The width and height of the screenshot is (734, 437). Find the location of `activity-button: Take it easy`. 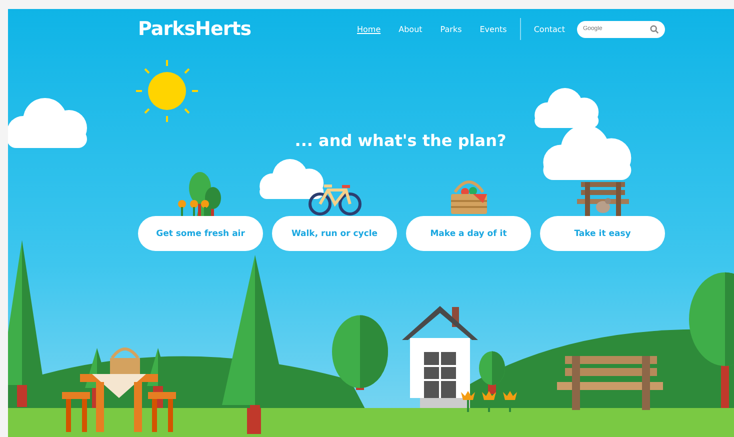

activity-button: Take it easy is located at coordinates (602, 233).